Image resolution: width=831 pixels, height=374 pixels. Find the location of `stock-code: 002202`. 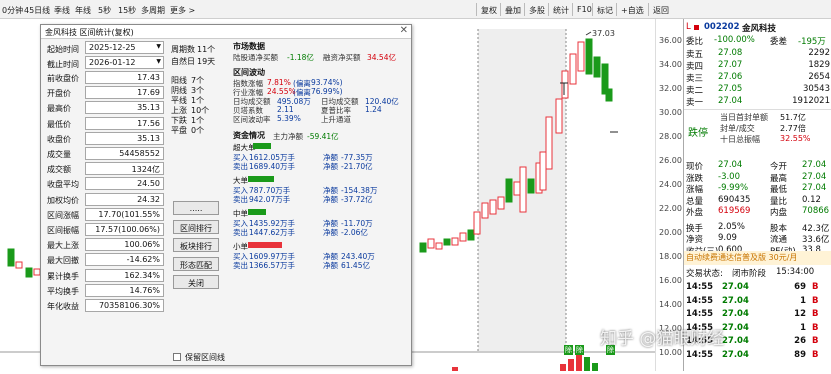

stock-code: 002202 is located at coordinates (722, 27).